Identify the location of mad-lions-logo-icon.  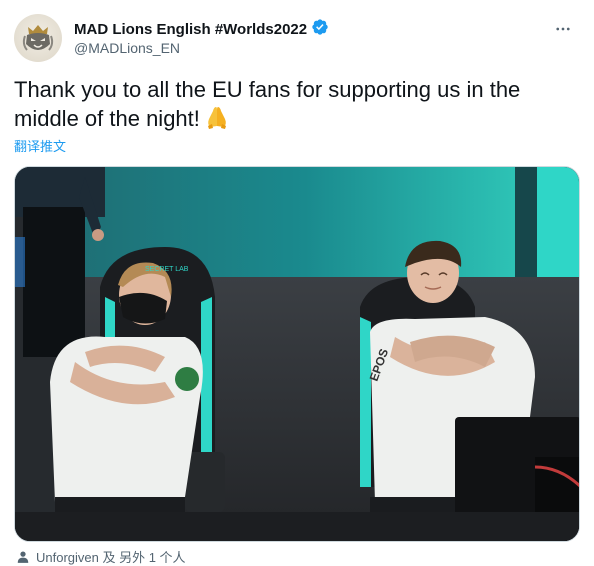
(38, 38).